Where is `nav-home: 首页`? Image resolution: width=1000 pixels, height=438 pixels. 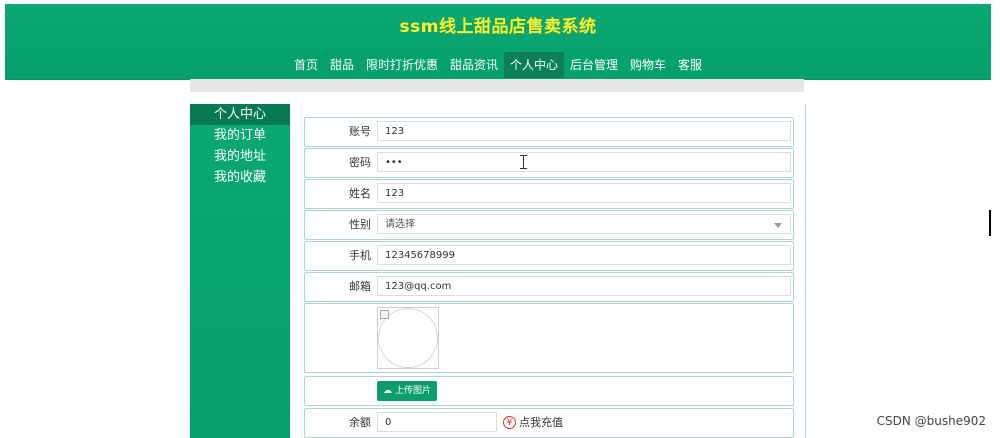
nav-home: 首页 is located at coordinates (306, 65).